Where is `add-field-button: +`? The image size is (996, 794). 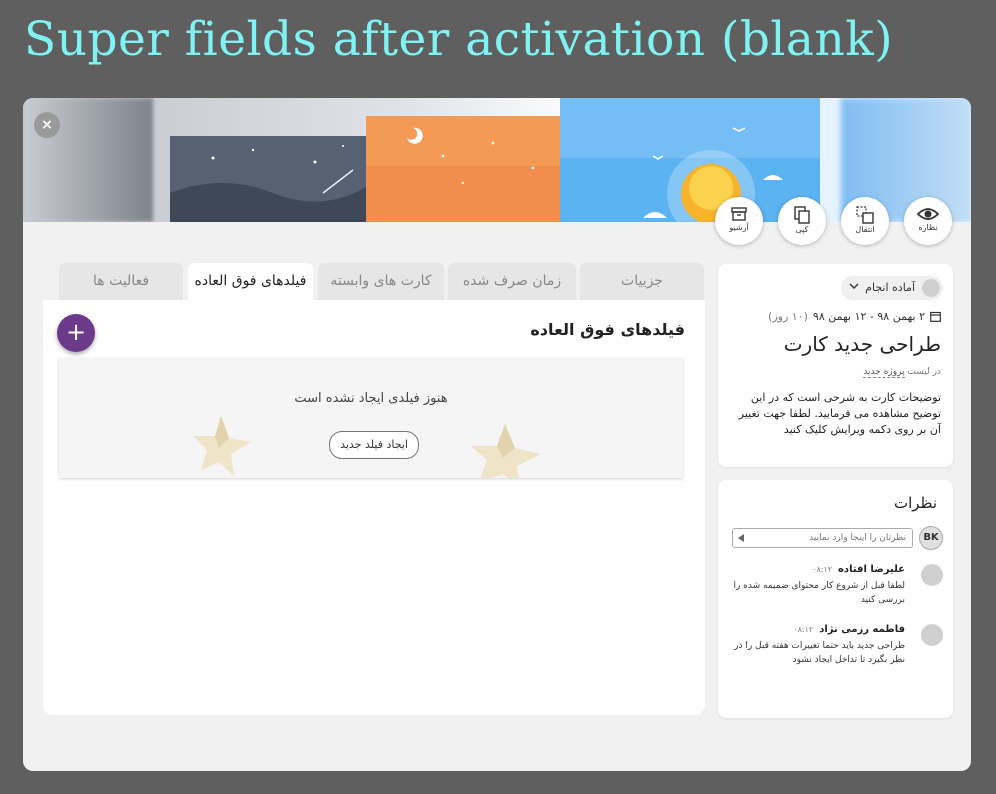 add-field-button: + is located at coordinates (76, 333).